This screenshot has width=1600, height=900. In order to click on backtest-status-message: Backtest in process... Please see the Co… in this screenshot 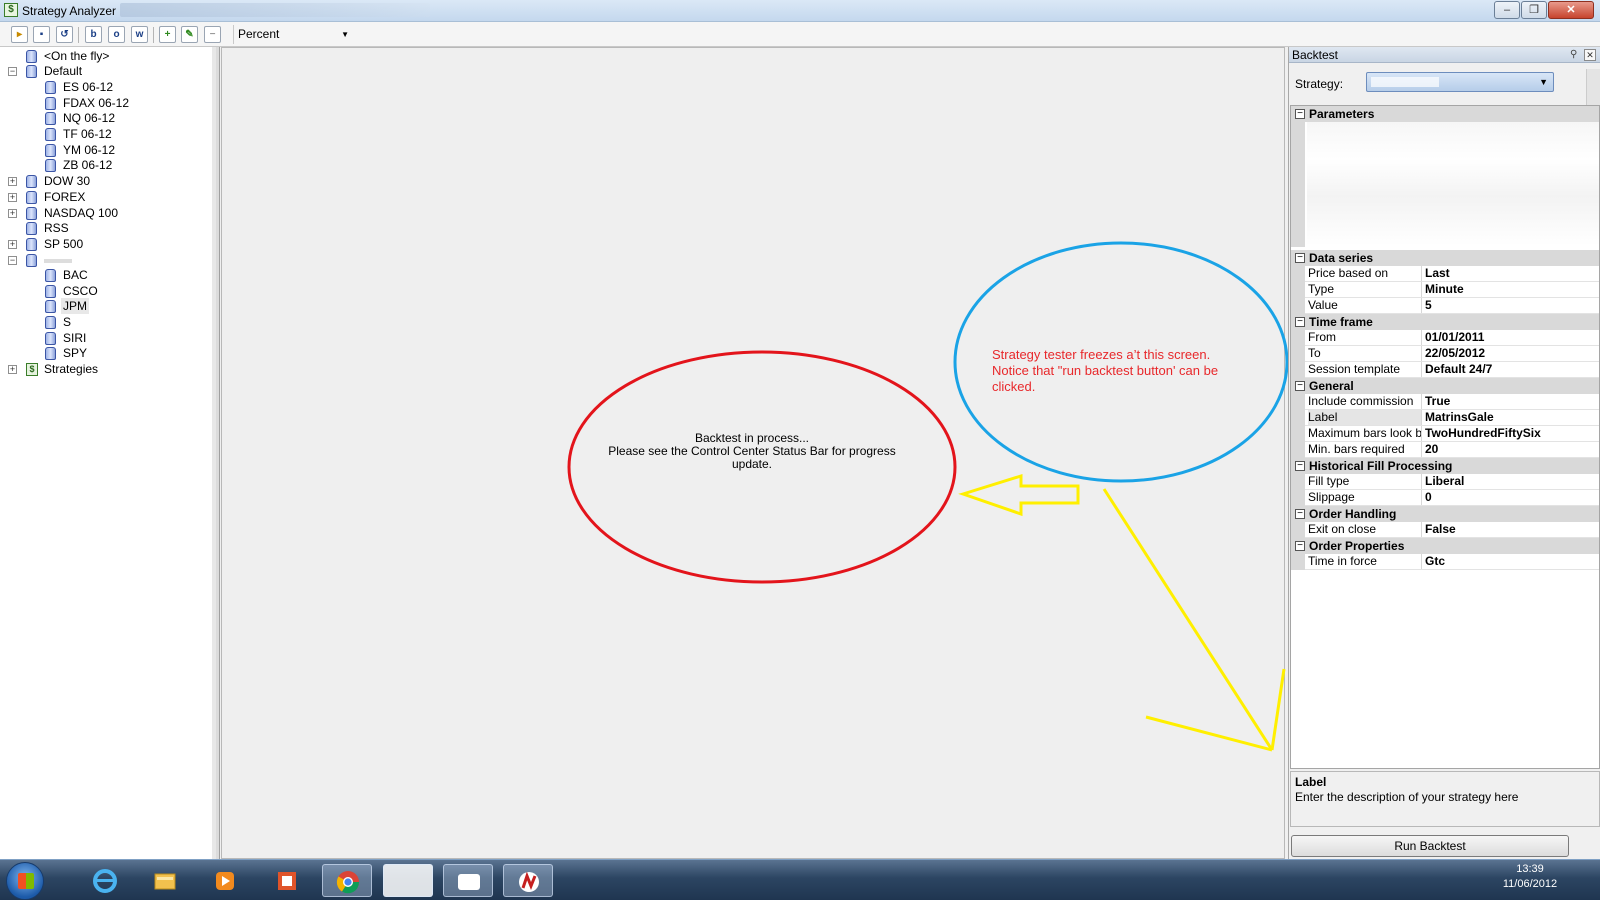, I will do `click(752, 451)`.